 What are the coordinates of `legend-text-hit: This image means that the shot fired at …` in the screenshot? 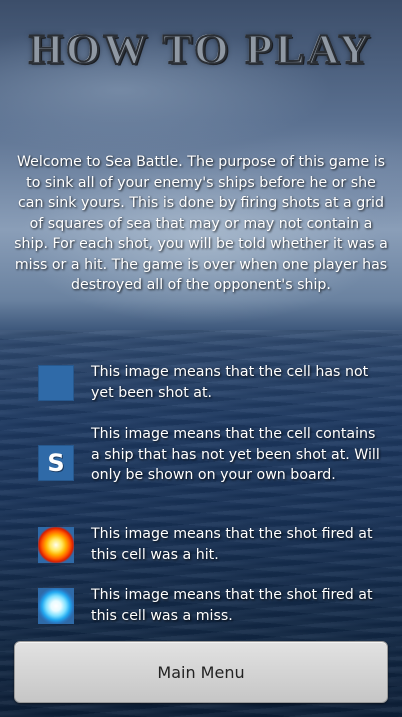 It's located at (232, 544).